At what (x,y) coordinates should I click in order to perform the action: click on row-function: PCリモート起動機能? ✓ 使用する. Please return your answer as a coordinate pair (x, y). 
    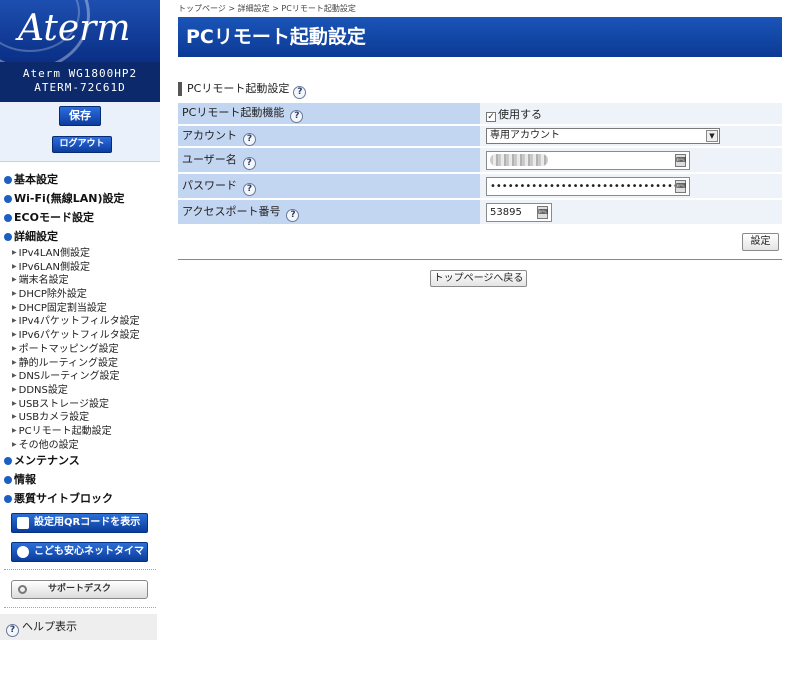
    Looking at the image, I should click on (480, 114).